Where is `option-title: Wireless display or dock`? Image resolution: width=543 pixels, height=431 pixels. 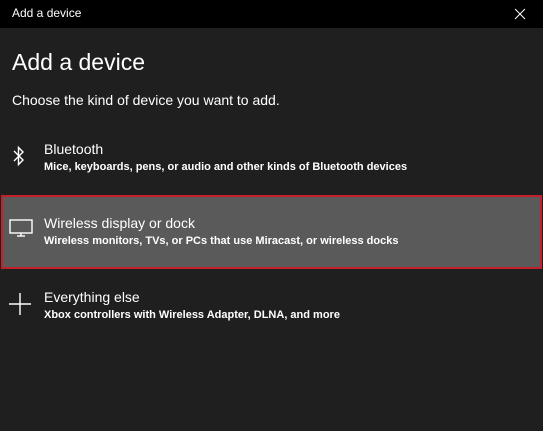
option-title: Wireless display or dock is located at coordinates (119, 223).